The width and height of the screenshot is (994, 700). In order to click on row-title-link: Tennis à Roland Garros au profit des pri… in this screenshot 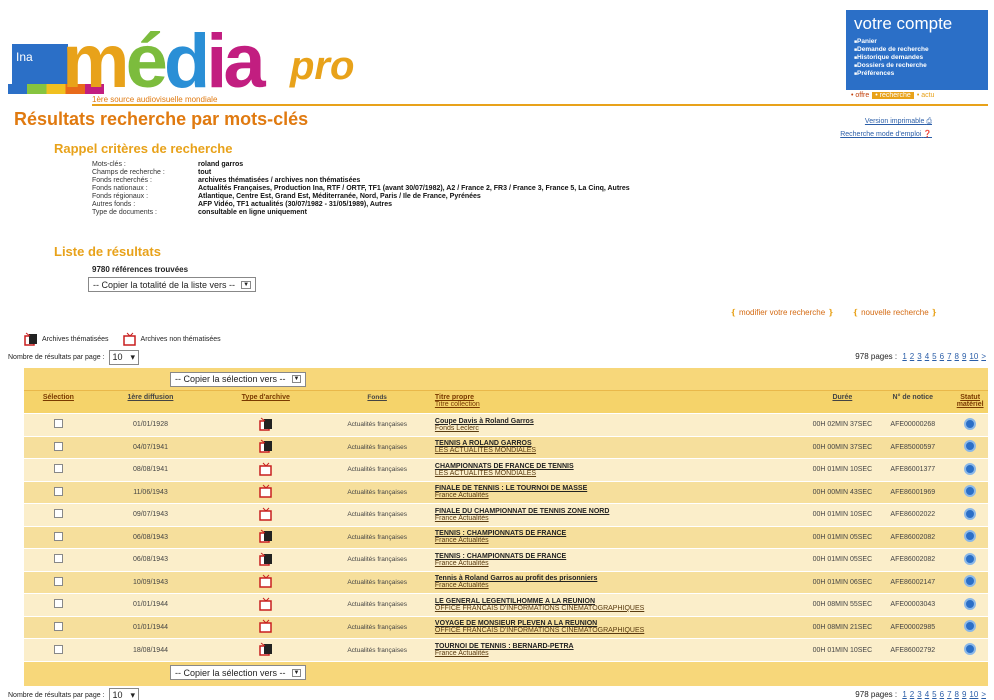, I will do `click(623, 578)`.